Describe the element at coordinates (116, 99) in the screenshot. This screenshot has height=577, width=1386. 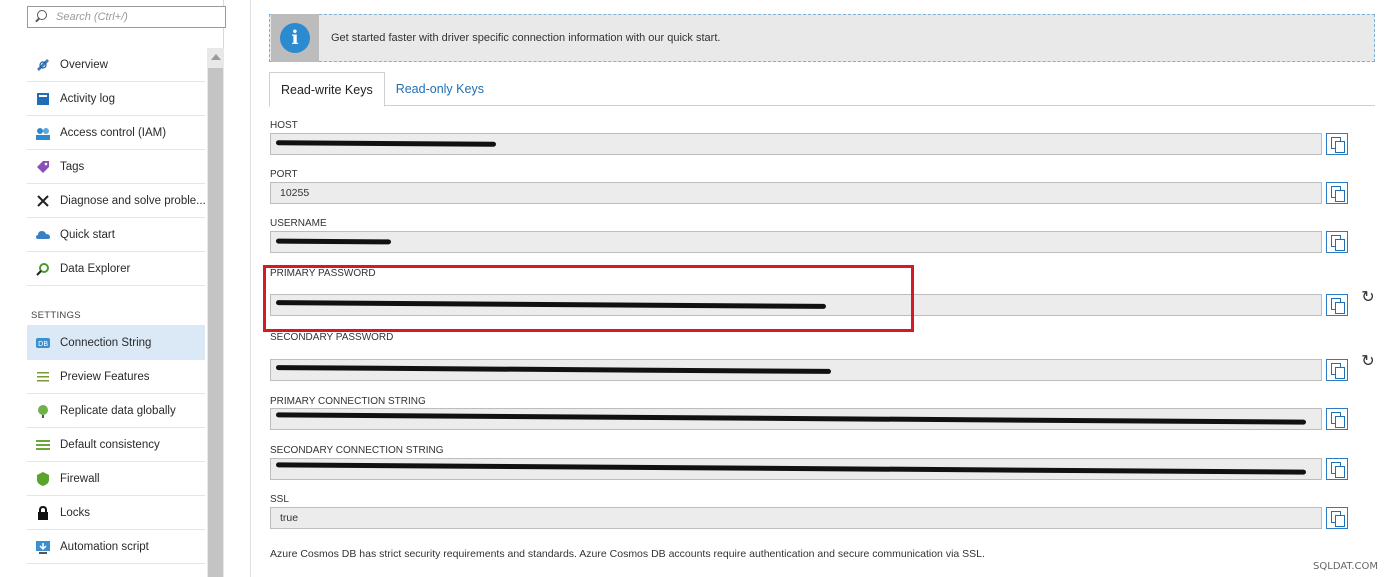
I see `sidebar-item-activity-log: Activity log` at that location.